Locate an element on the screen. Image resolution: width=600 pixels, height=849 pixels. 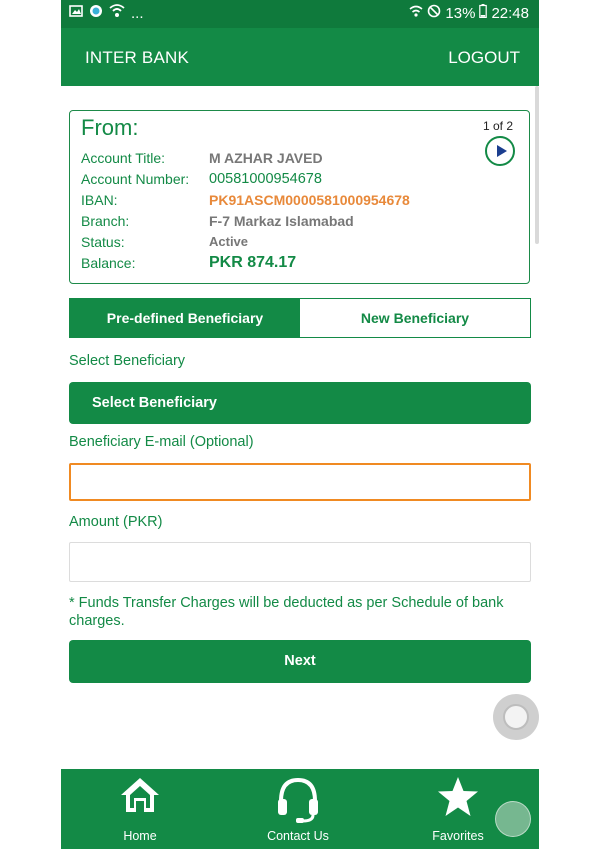
status-row: Status: Active is located at coordinates (245, 241).